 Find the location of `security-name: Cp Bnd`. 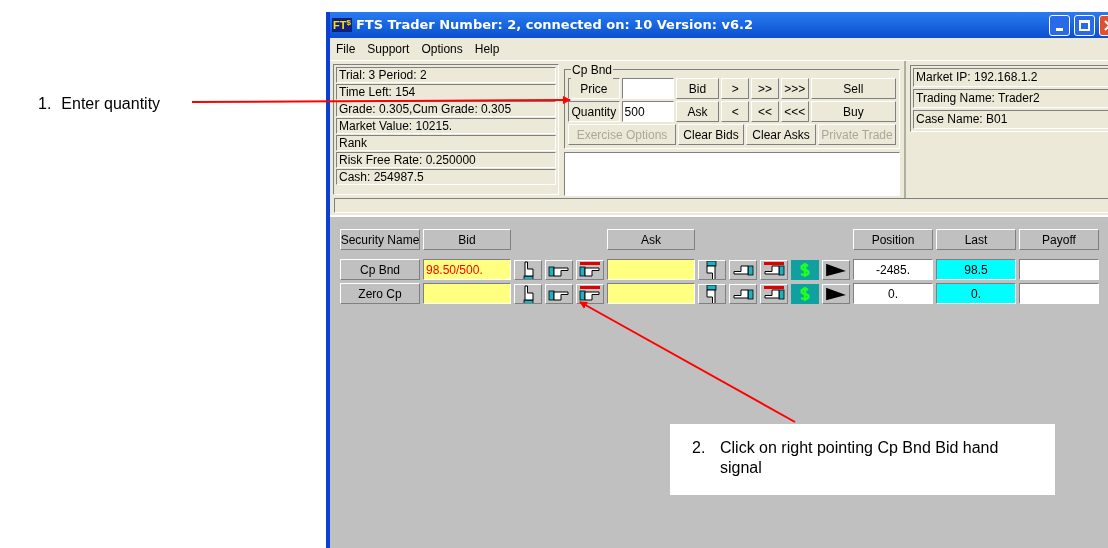

security-name: Cp Bnd is located at coordinates (380, 269).